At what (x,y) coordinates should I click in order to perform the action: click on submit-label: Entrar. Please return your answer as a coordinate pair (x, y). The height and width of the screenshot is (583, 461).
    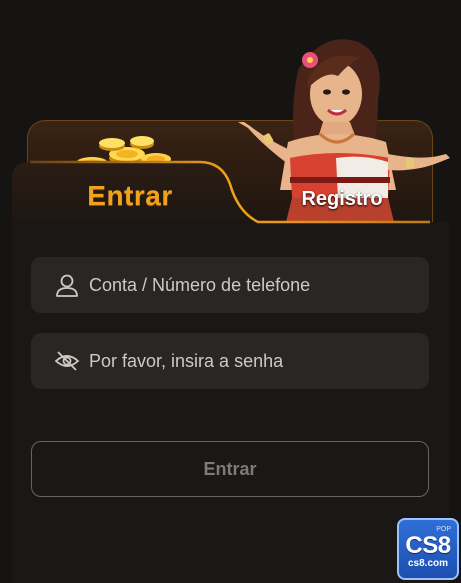
    Looking at the image, I should click on (230, 468).